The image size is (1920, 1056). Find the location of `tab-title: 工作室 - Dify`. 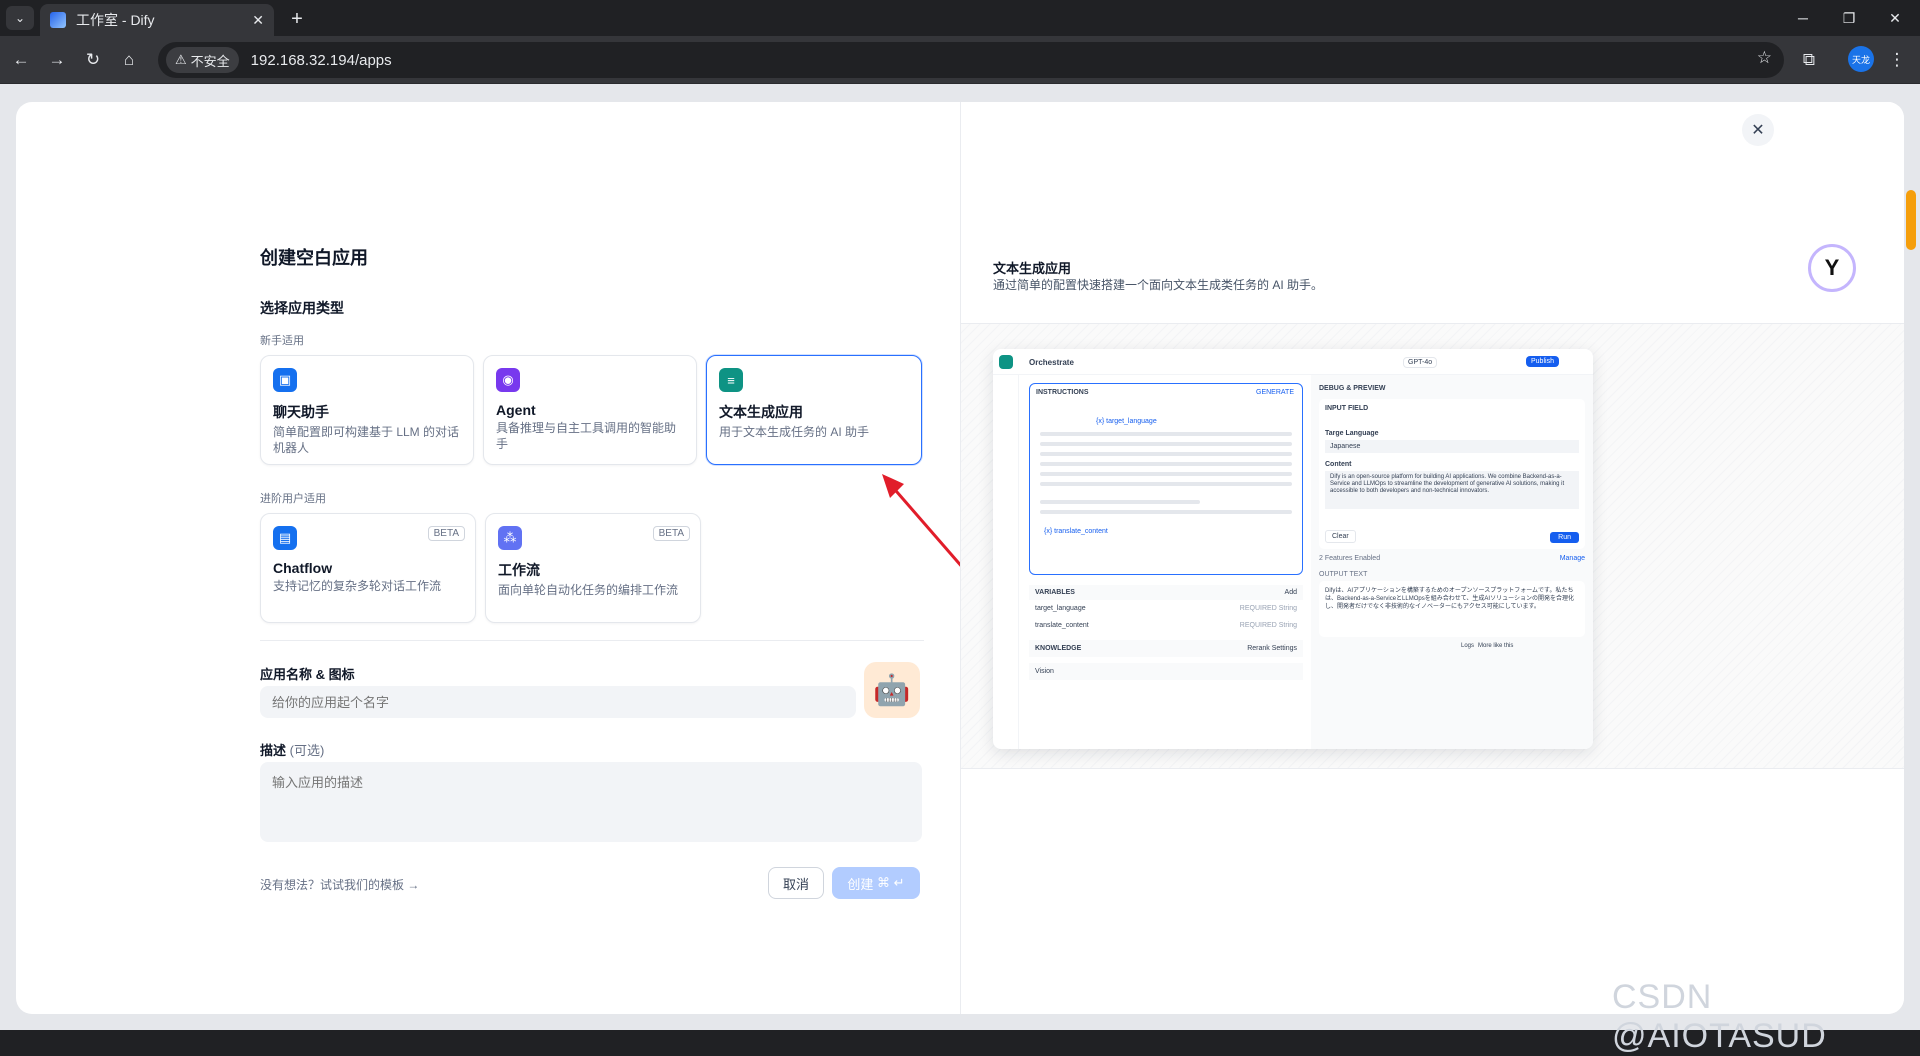

tab-title: 工作室 - Dify is located at coordinates (115, 20).